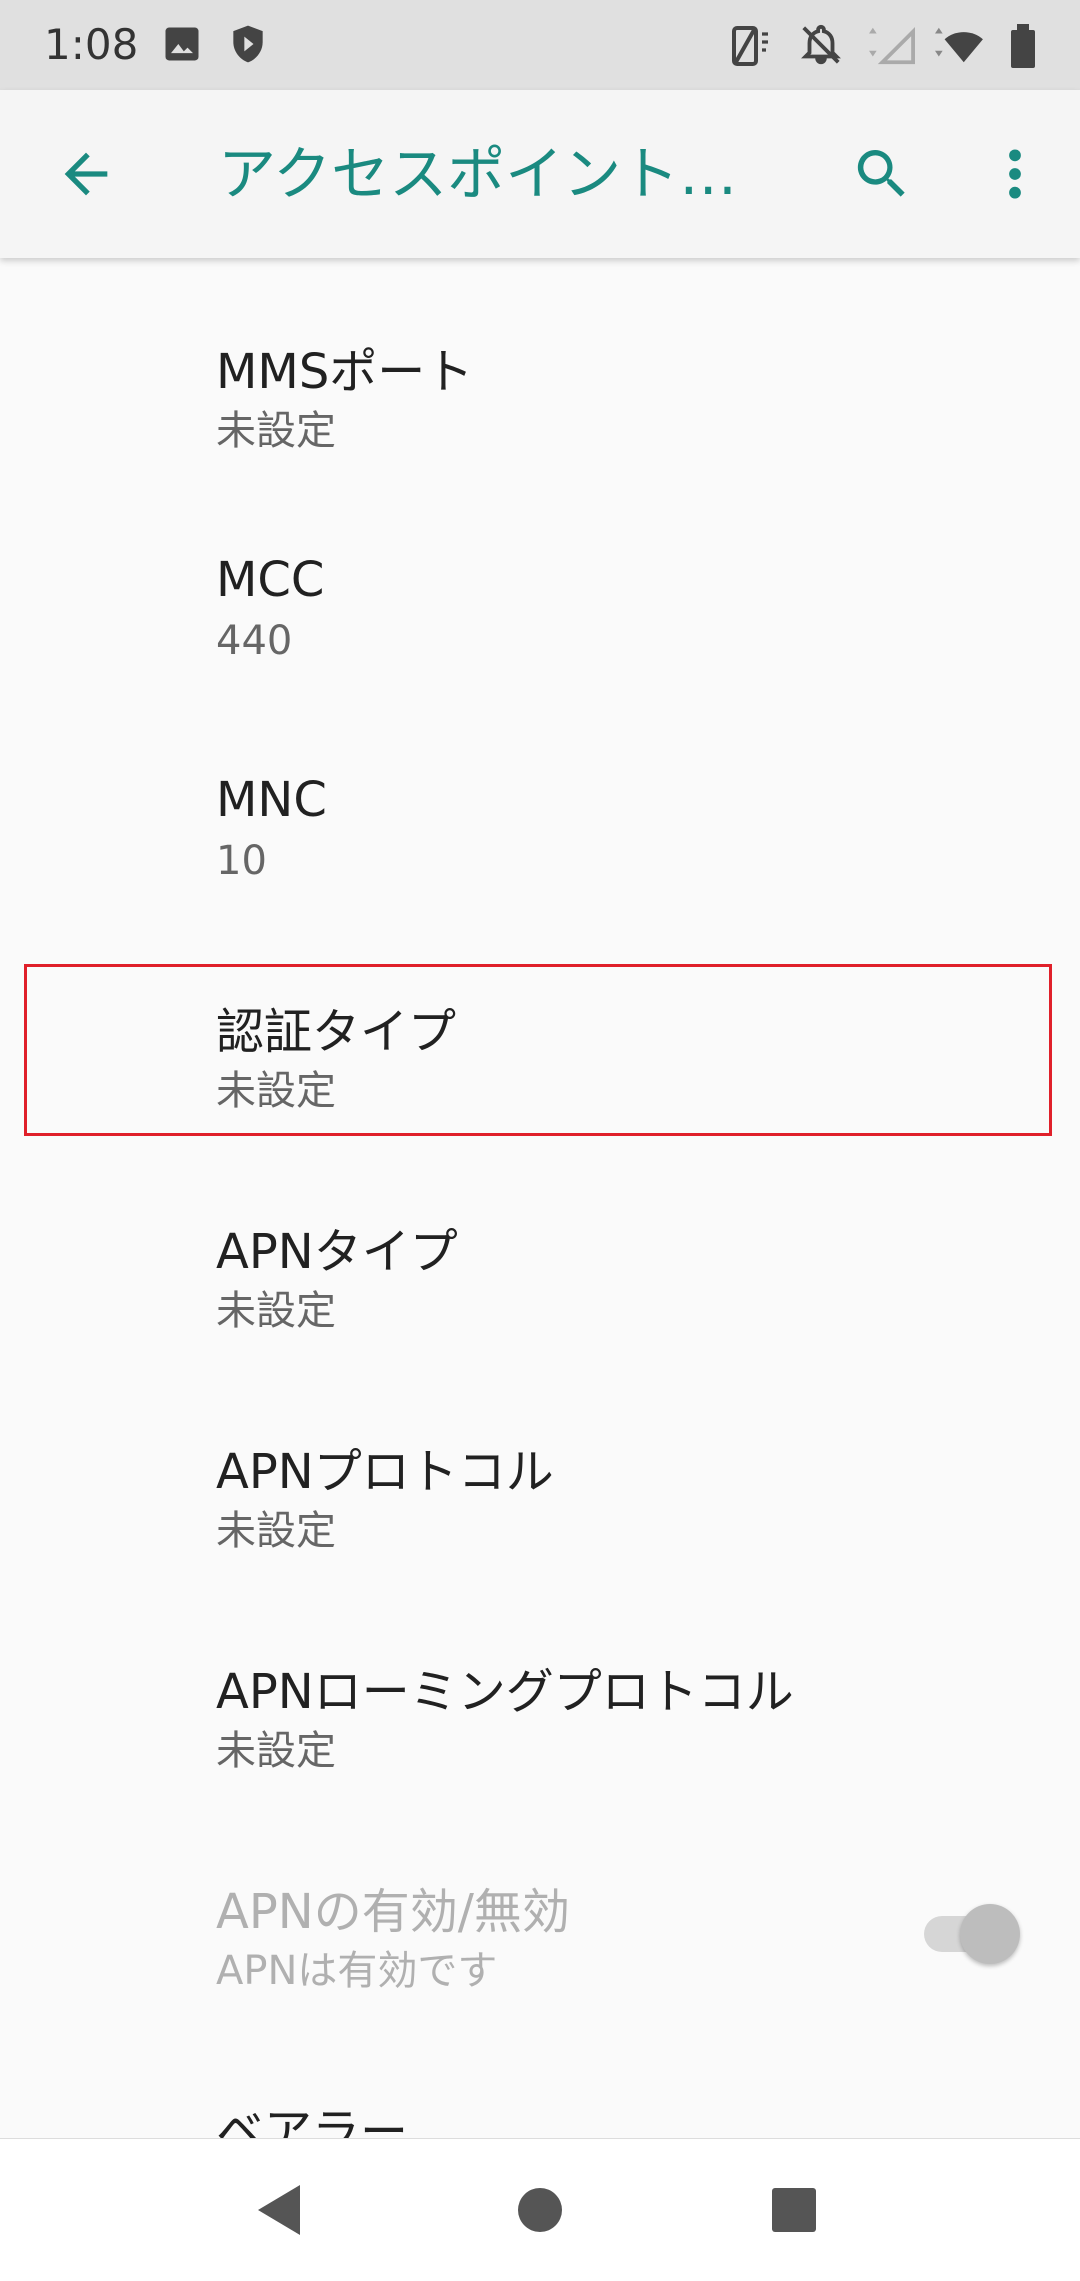  I want to click on status-time: 1:08, so click(91, 44).